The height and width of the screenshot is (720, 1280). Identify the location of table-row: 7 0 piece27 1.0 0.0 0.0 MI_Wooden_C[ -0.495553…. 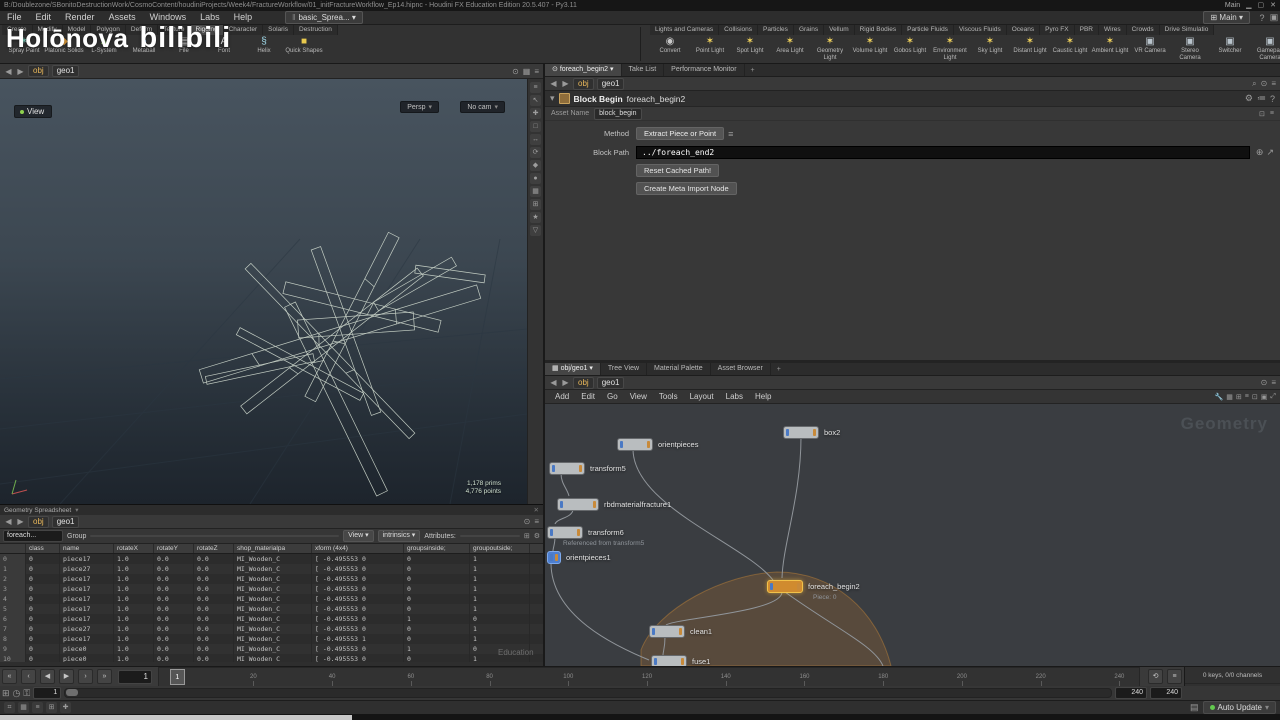
(271, 629).